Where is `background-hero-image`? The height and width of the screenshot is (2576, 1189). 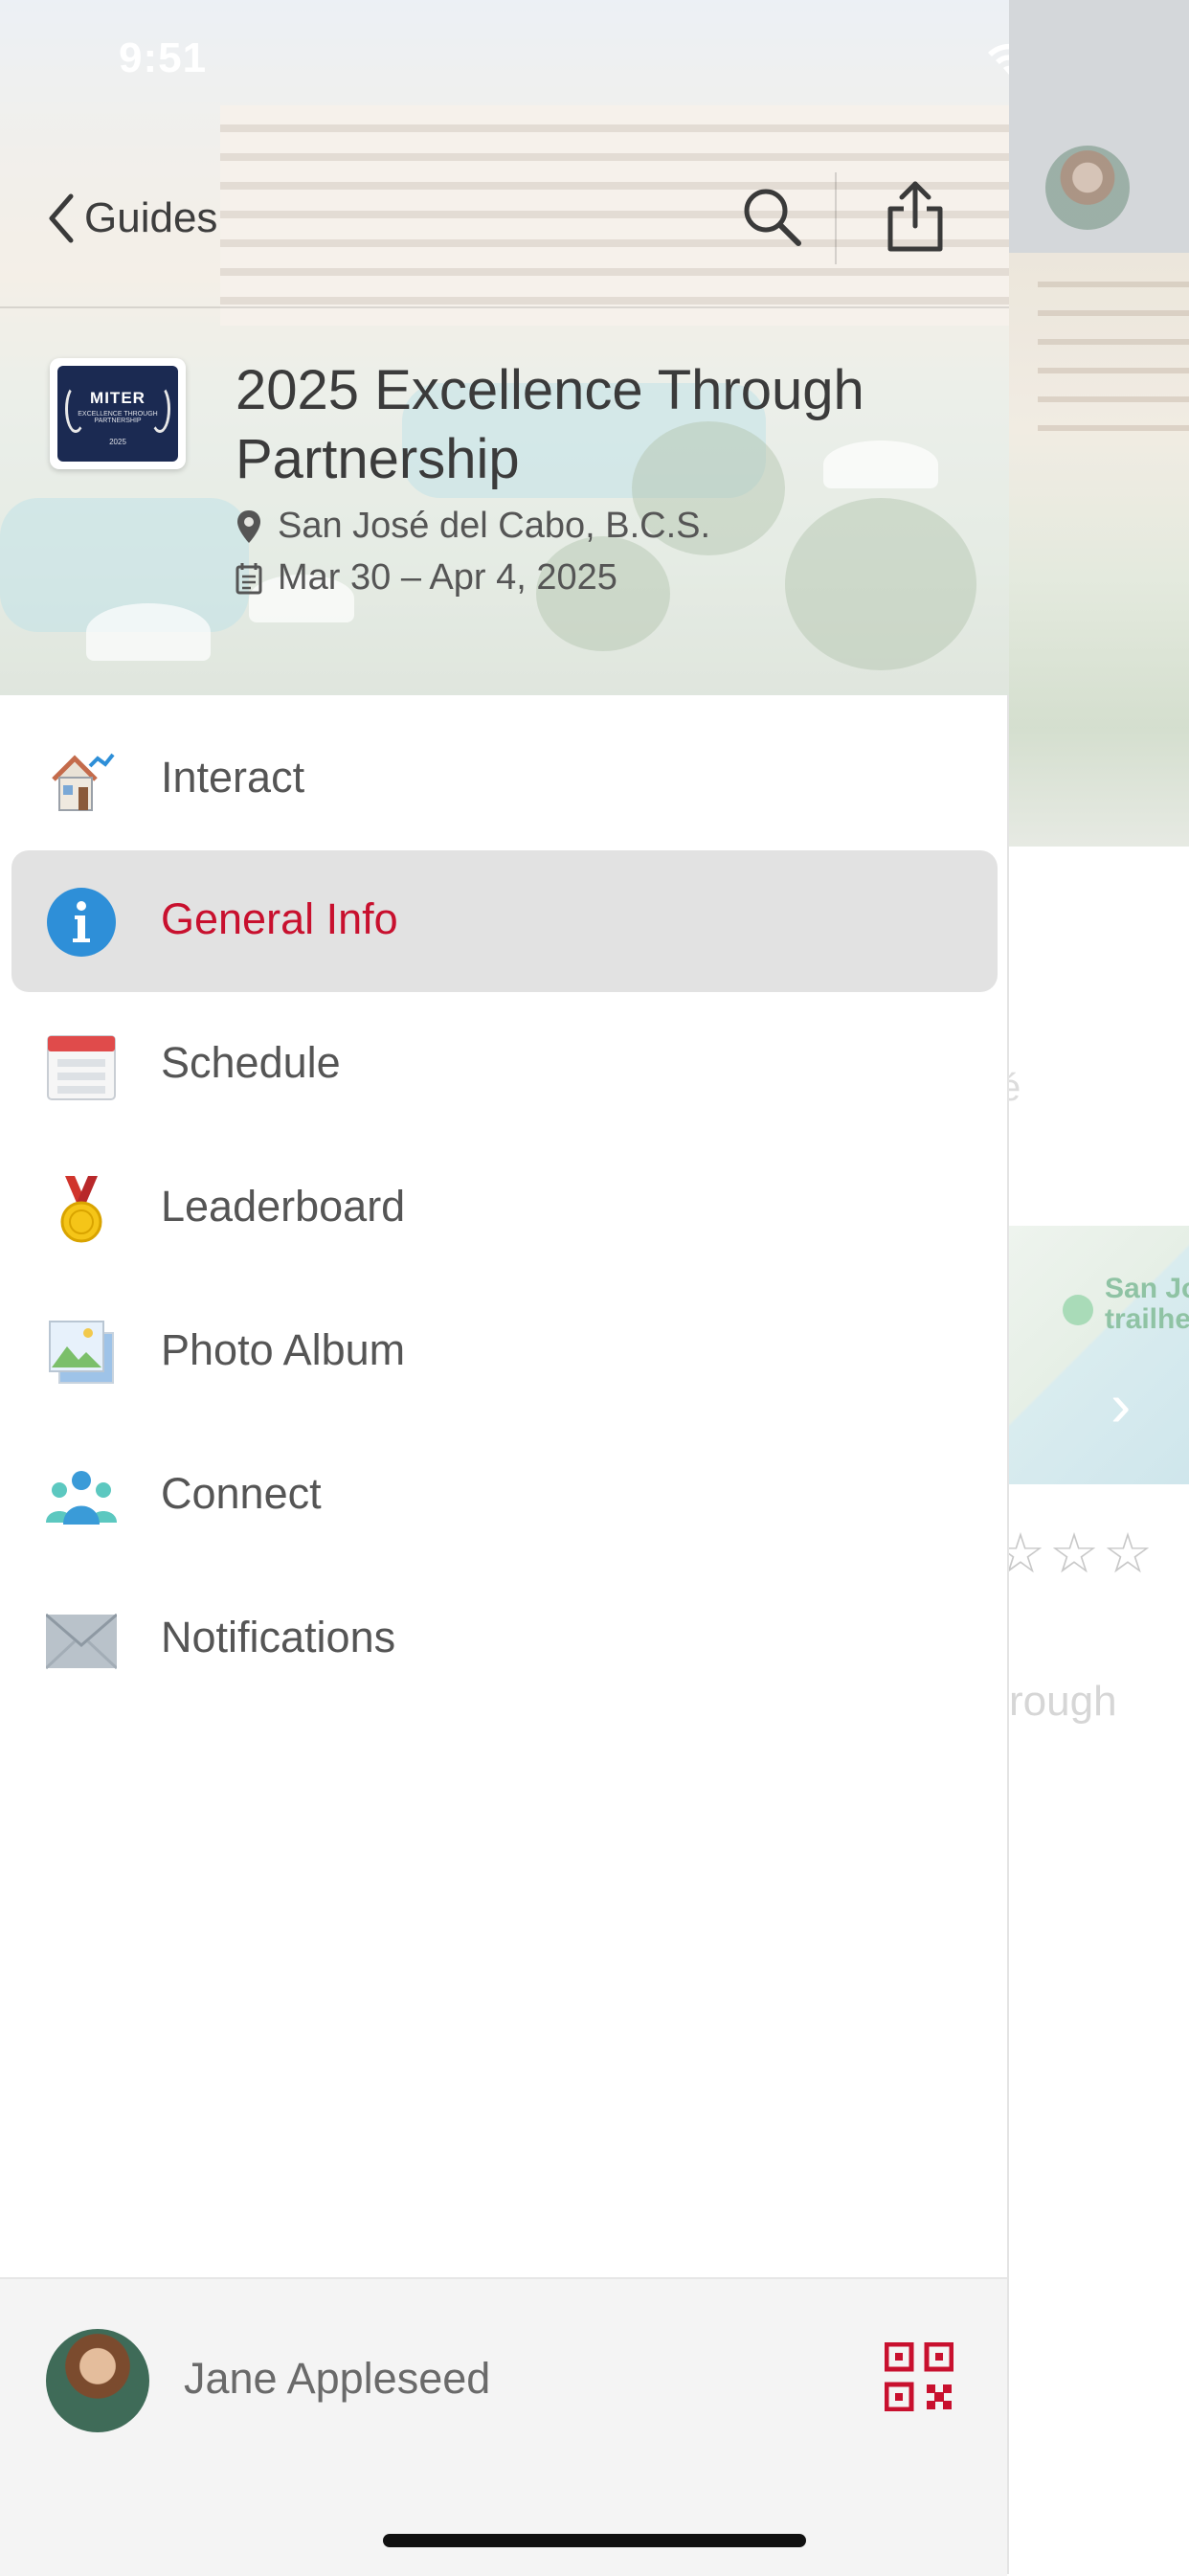
background-hero-image is located at coordinates (1099, 550).